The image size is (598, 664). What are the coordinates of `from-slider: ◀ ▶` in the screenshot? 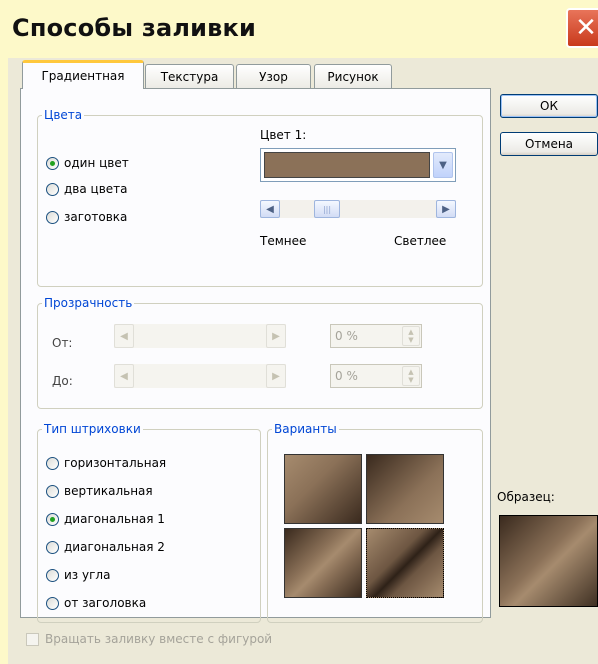 It's located at (200, 336).